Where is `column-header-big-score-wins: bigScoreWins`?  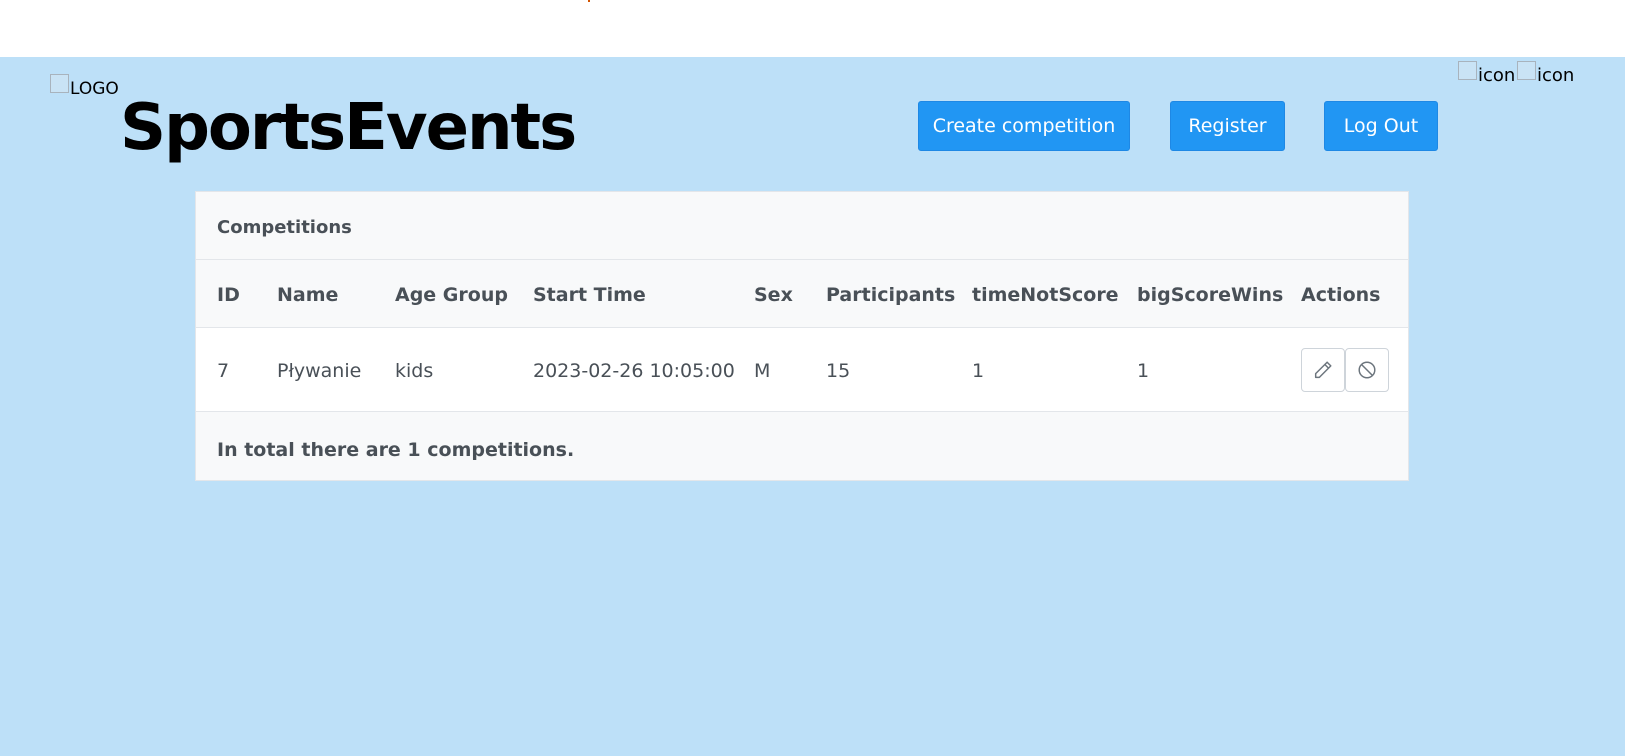 column-header-big-score-wins: bigScoreWins is located at coordinates (1210, 295).